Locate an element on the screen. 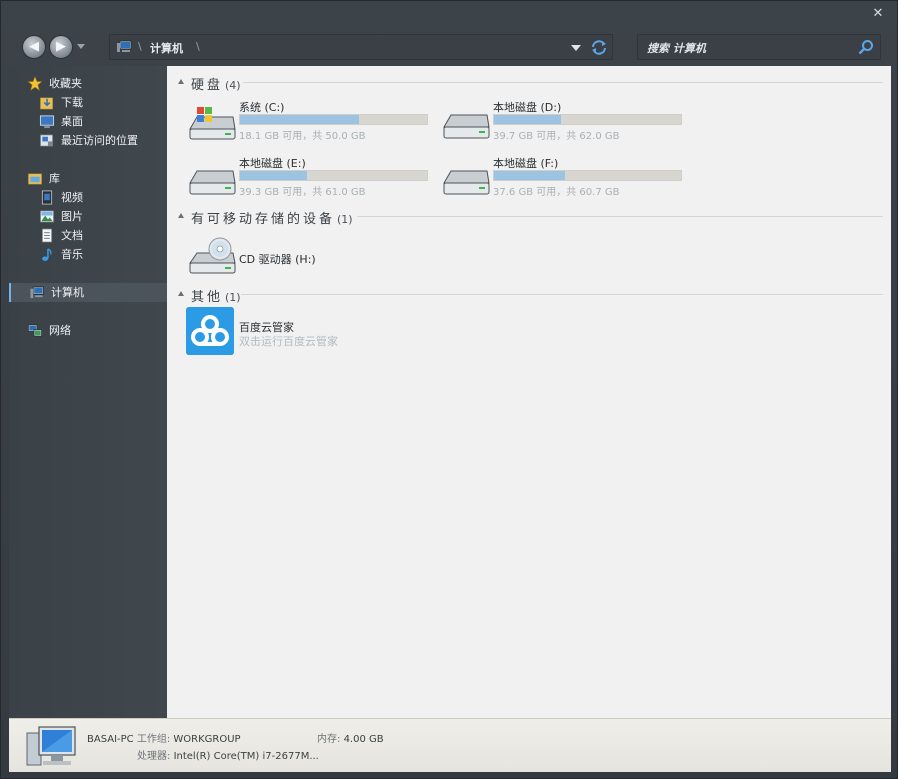 This screenshot has height=779, width=898. refresh-icon is located at coordinates (599, 47).